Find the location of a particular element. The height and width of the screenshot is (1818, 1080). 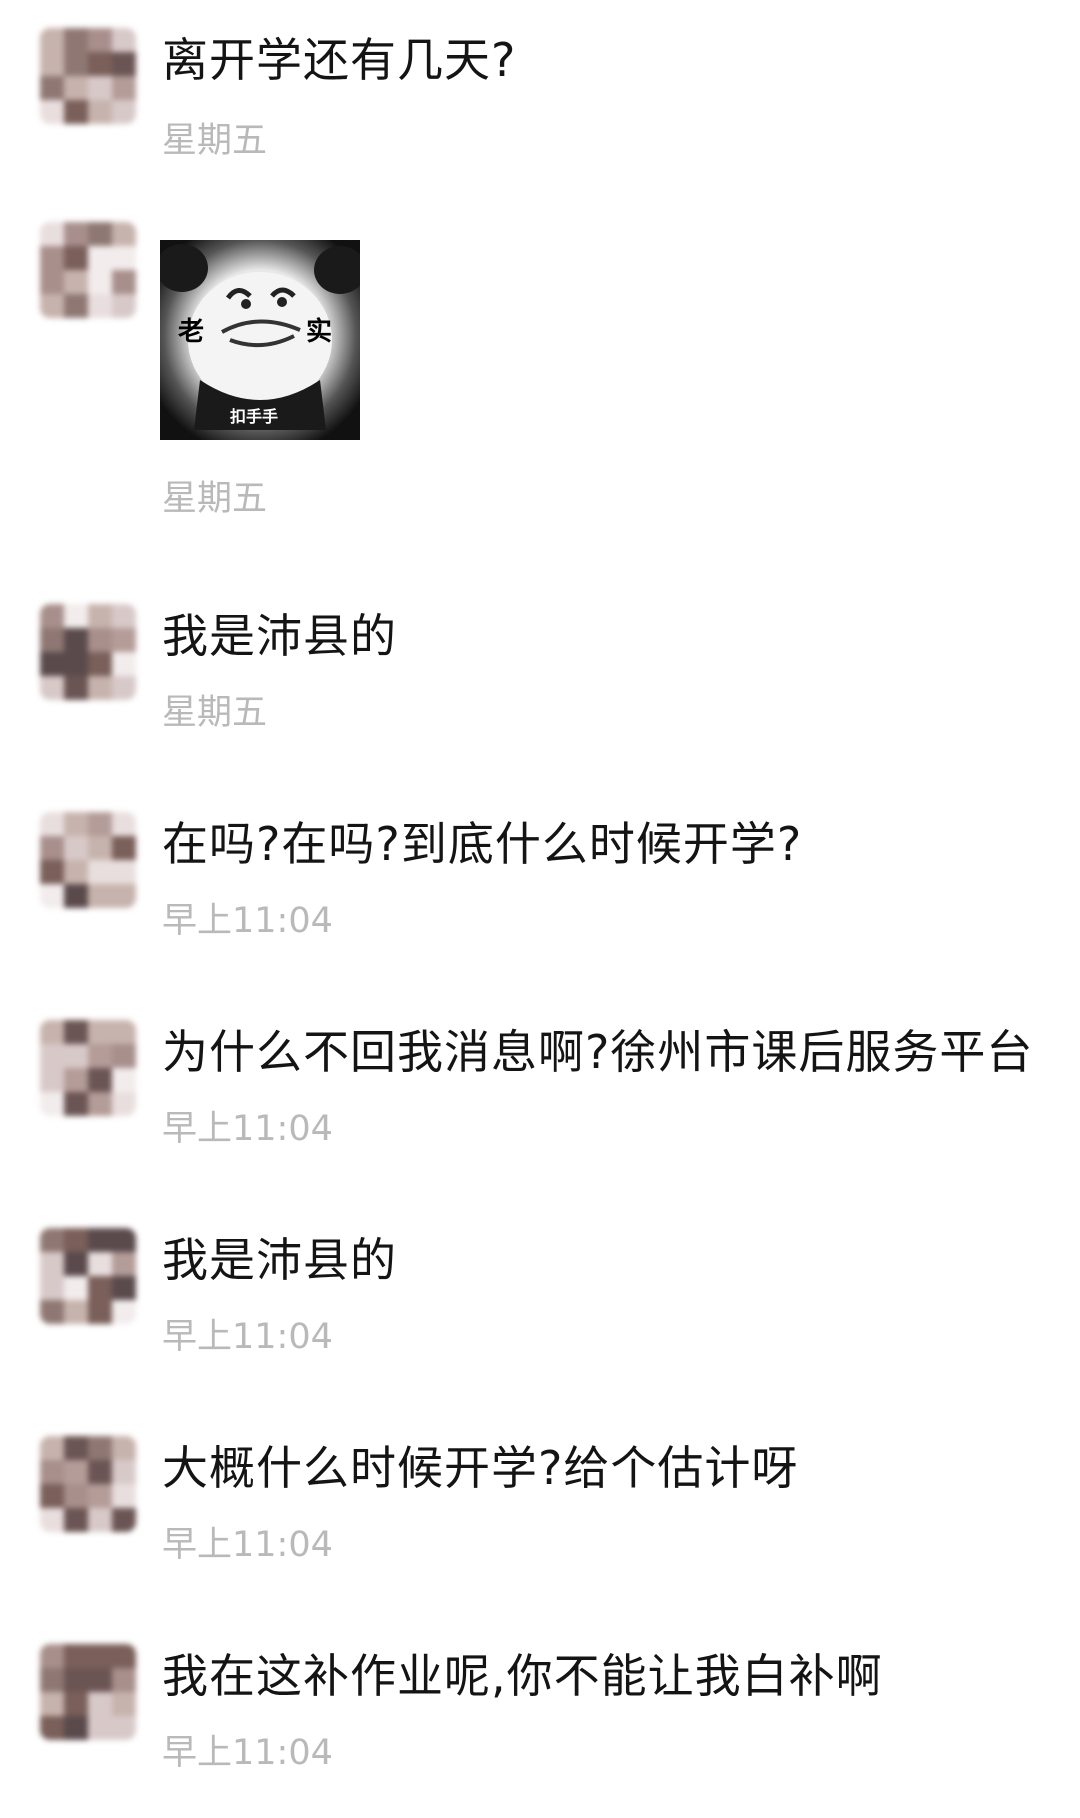

panda-meme-sticker-icon: 老 实 扣手手 is located at coordinates (260, 340).